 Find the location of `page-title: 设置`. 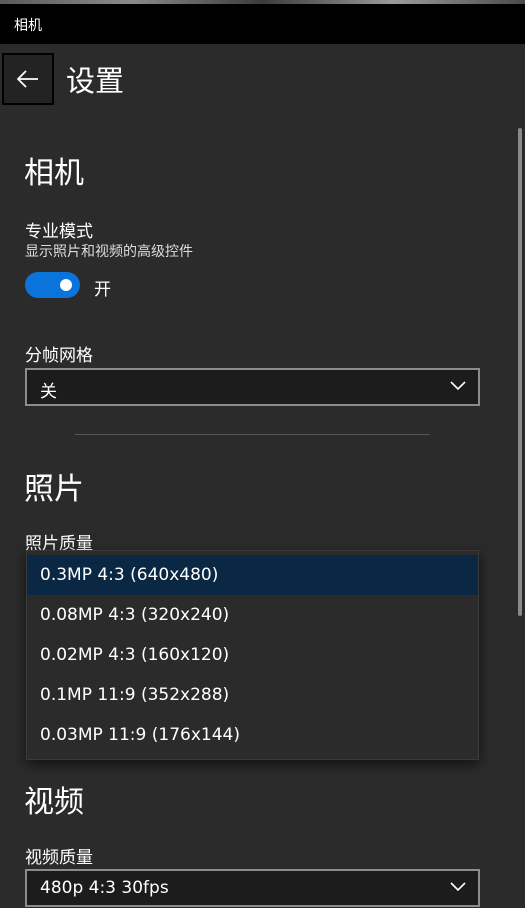

page-title: 设置 is located at coordinates (95, 81).